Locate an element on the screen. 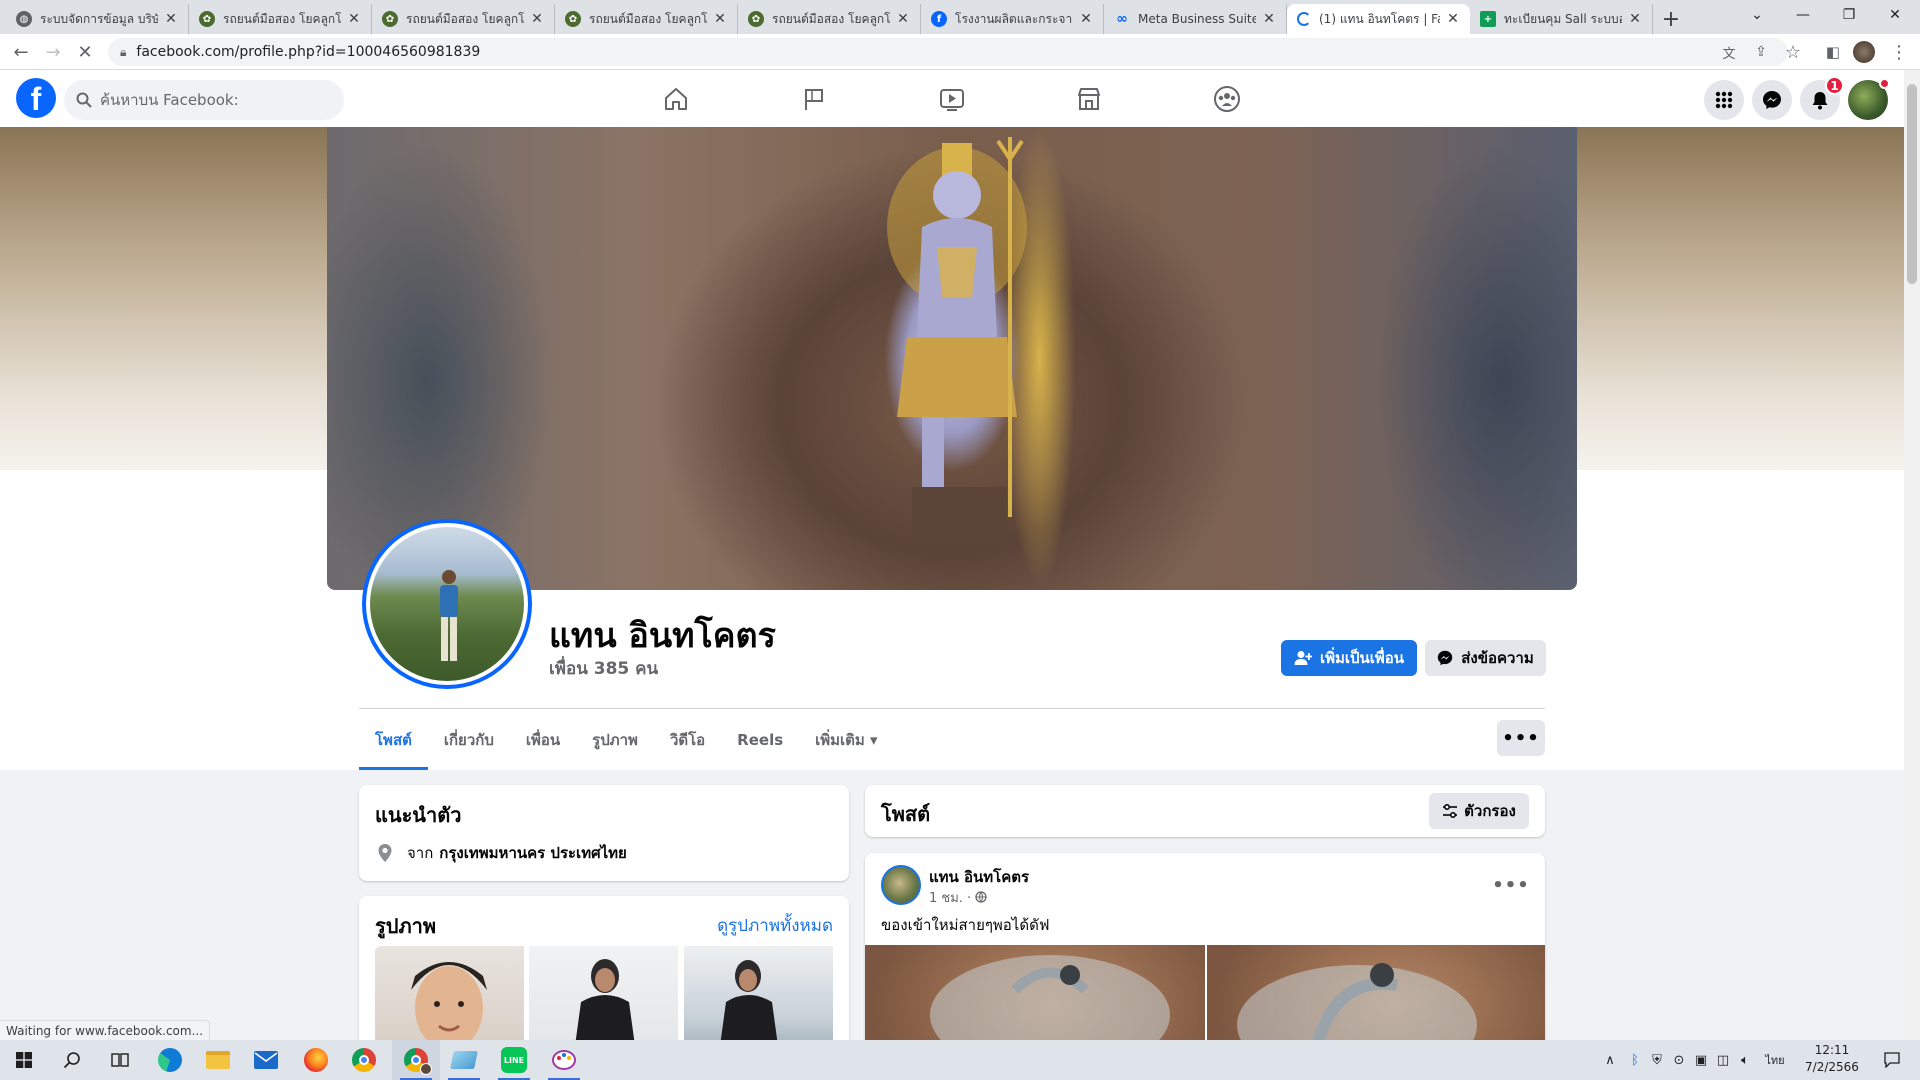 The image size is (1920, 1080). browser-tab-4: ✿ รถยนต์มือสอง โยคลูกโยะ ✕ is located at coordinates (646, 19).